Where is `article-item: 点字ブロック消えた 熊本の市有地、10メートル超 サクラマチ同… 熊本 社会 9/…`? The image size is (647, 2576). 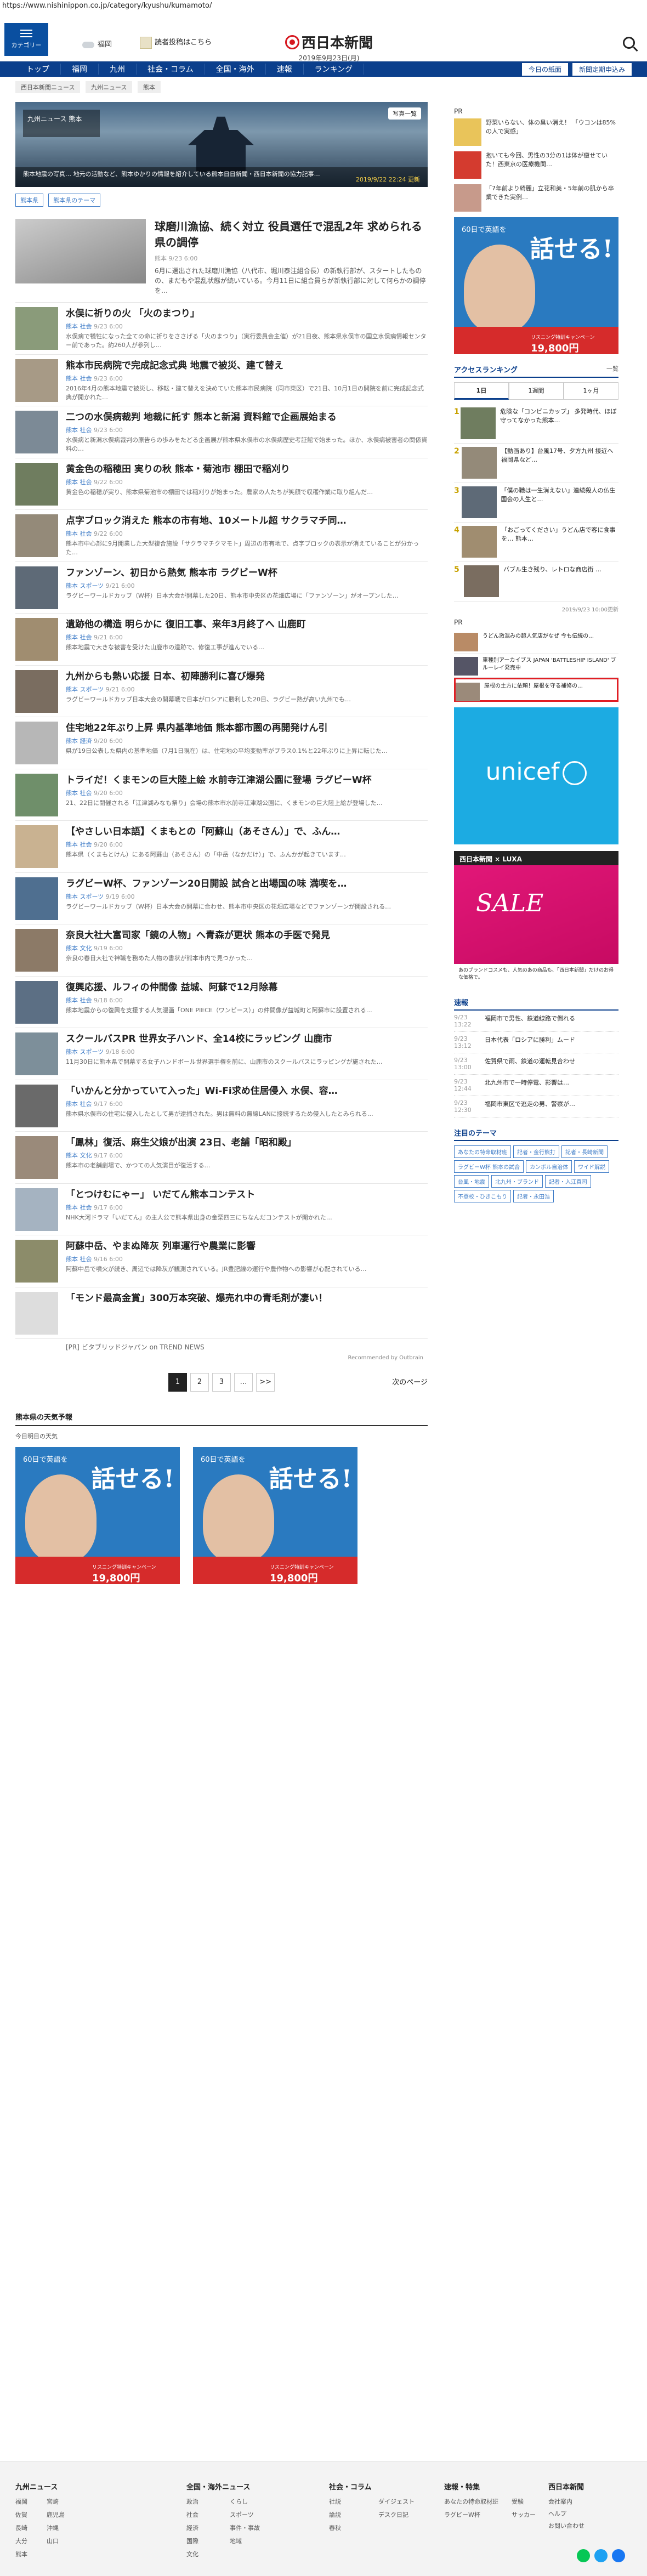
article-item: 点字ブロック消えた 熊本の市有地、10メートル超 サクラマチ同… 熊本 社会 9/… is located at coordinates (221, 536).